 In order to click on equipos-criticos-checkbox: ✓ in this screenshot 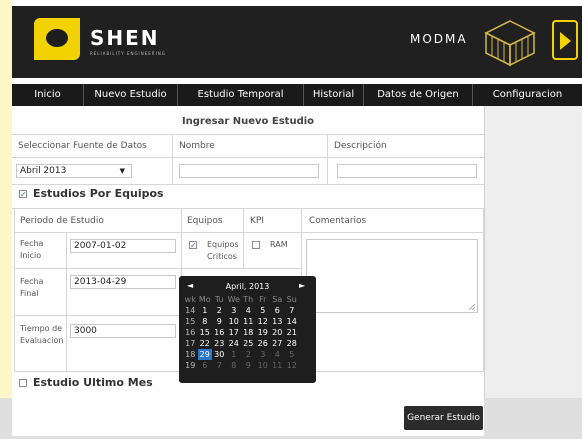, I will do `click(193, 245)`.